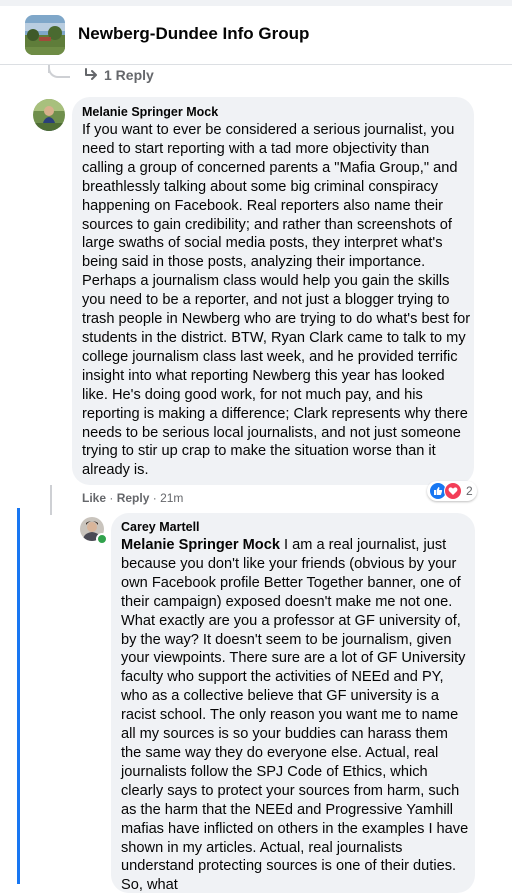  What do you see at coordinates (91, 75) in the screenshot?
I see `reply-arrow-icon` at bounding box center [91, 75].